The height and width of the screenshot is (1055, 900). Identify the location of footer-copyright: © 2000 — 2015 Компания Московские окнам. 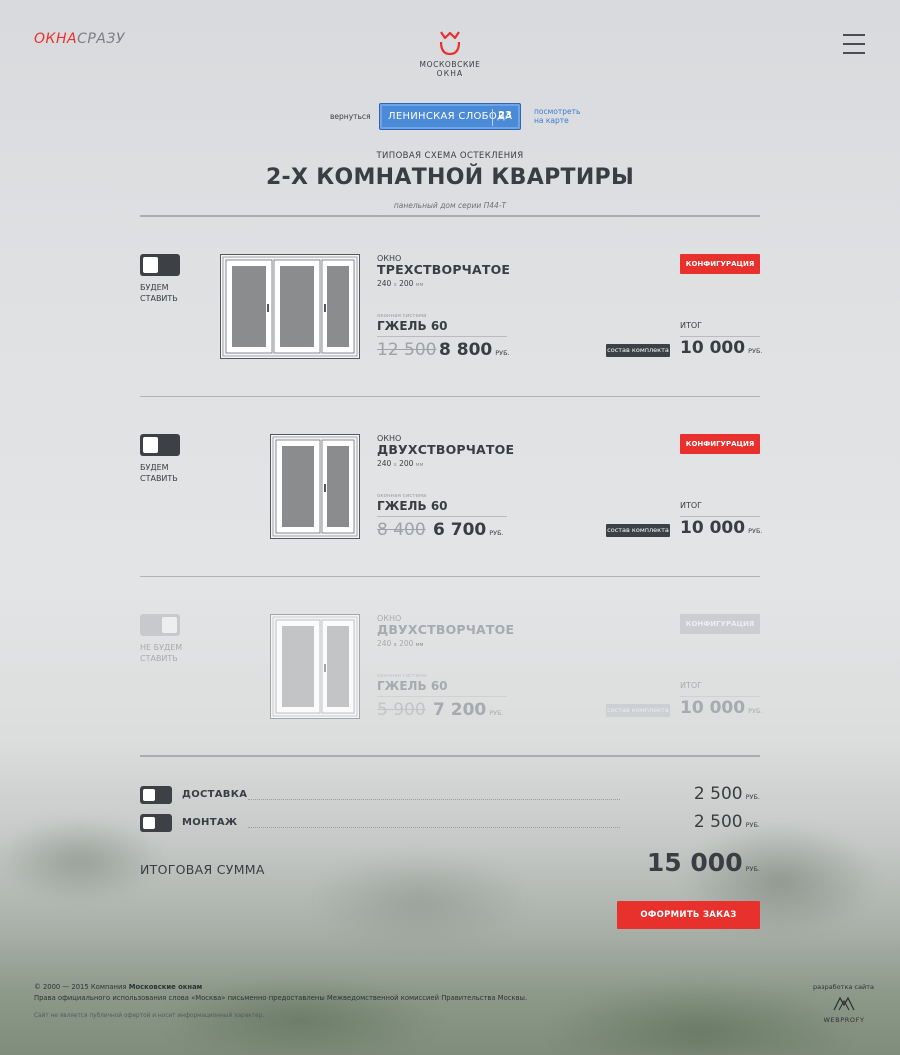
(118, 987).